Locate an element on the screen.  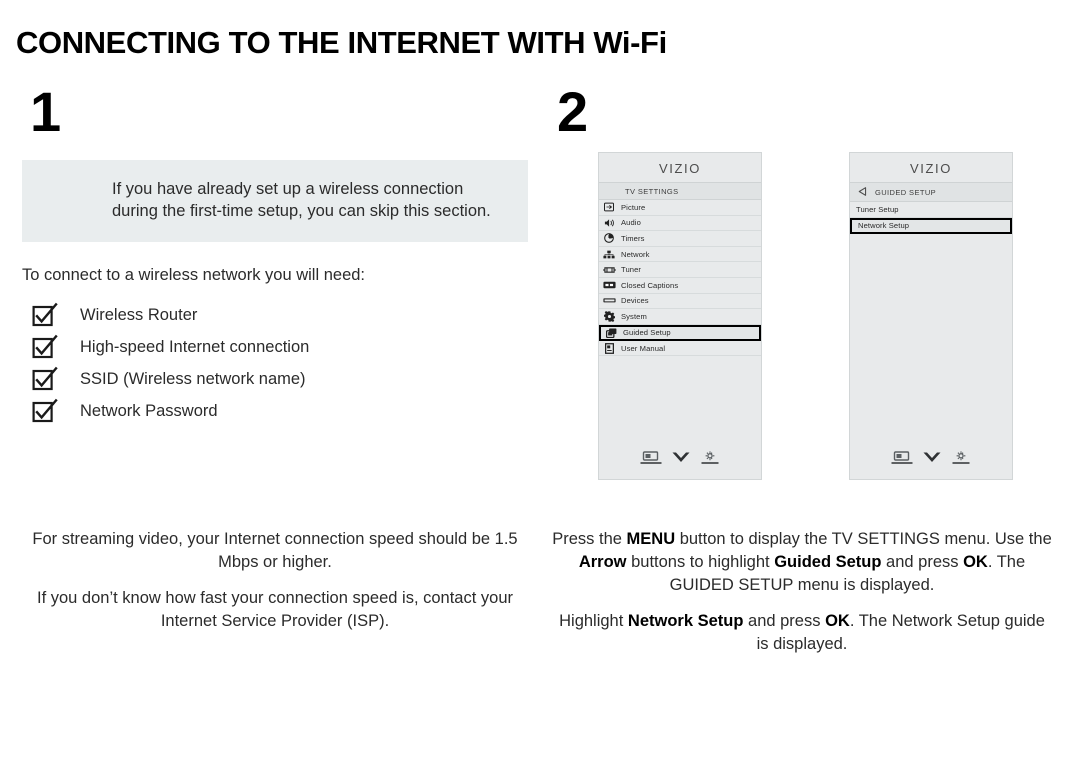
checklist-label: Network Password is located at coordinates (149, 410).